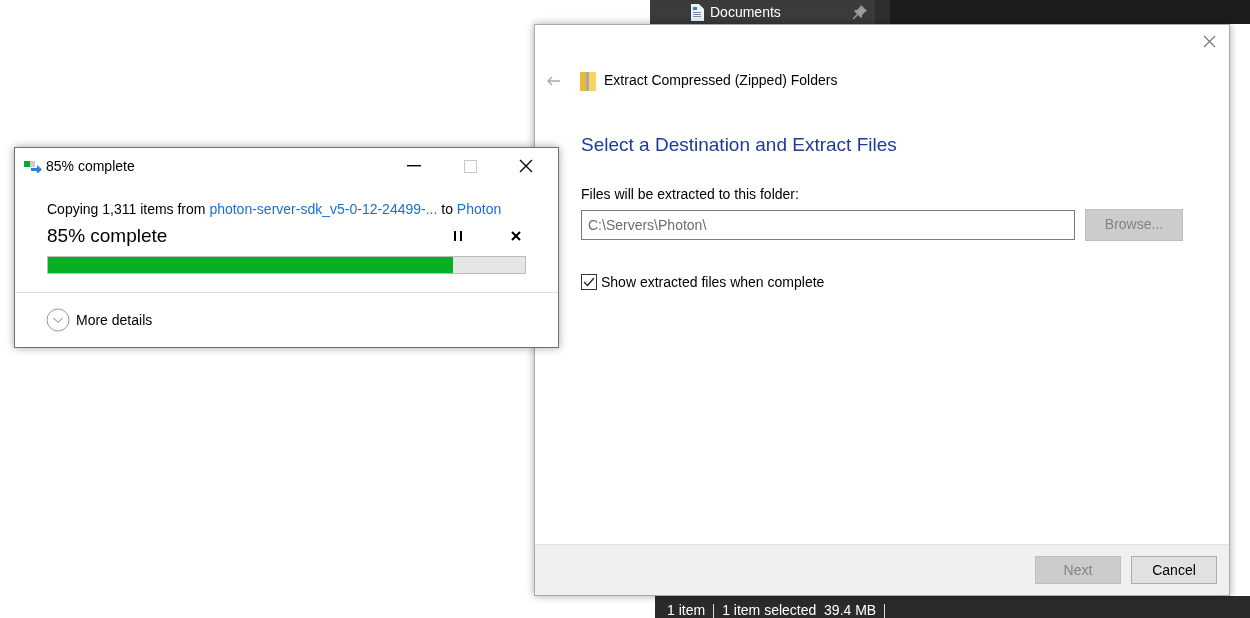 This screenshot has height=618, width=1250. What do you see at coordinates (799, 610) in the screenshot?
I see `status-text: 1 item selected 39.4 MB` at bounding box center [799, 610].